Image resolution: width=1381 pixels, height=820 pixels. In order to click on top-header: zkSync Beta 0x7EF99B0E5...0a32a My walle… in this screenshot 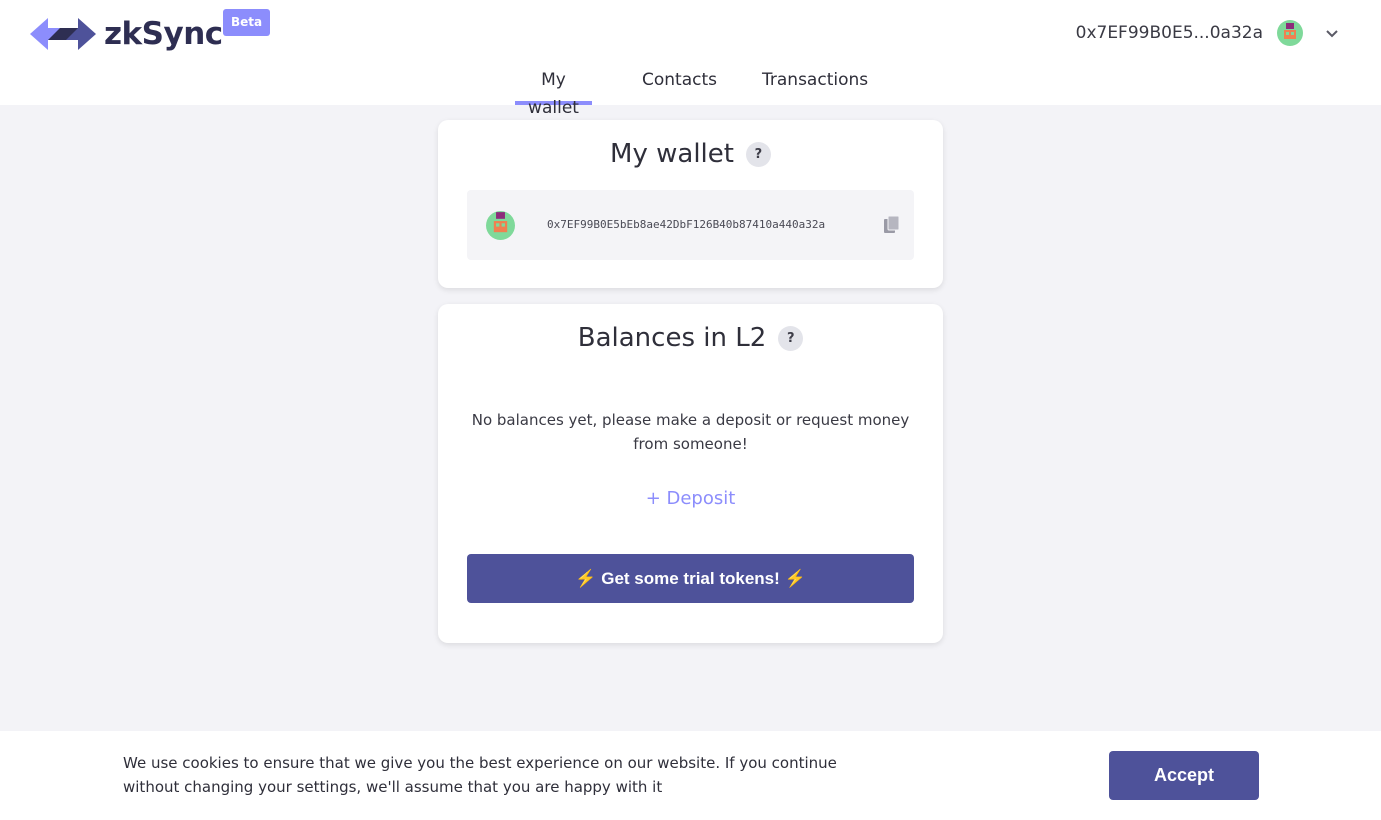, I will do `click(690, 59)`.